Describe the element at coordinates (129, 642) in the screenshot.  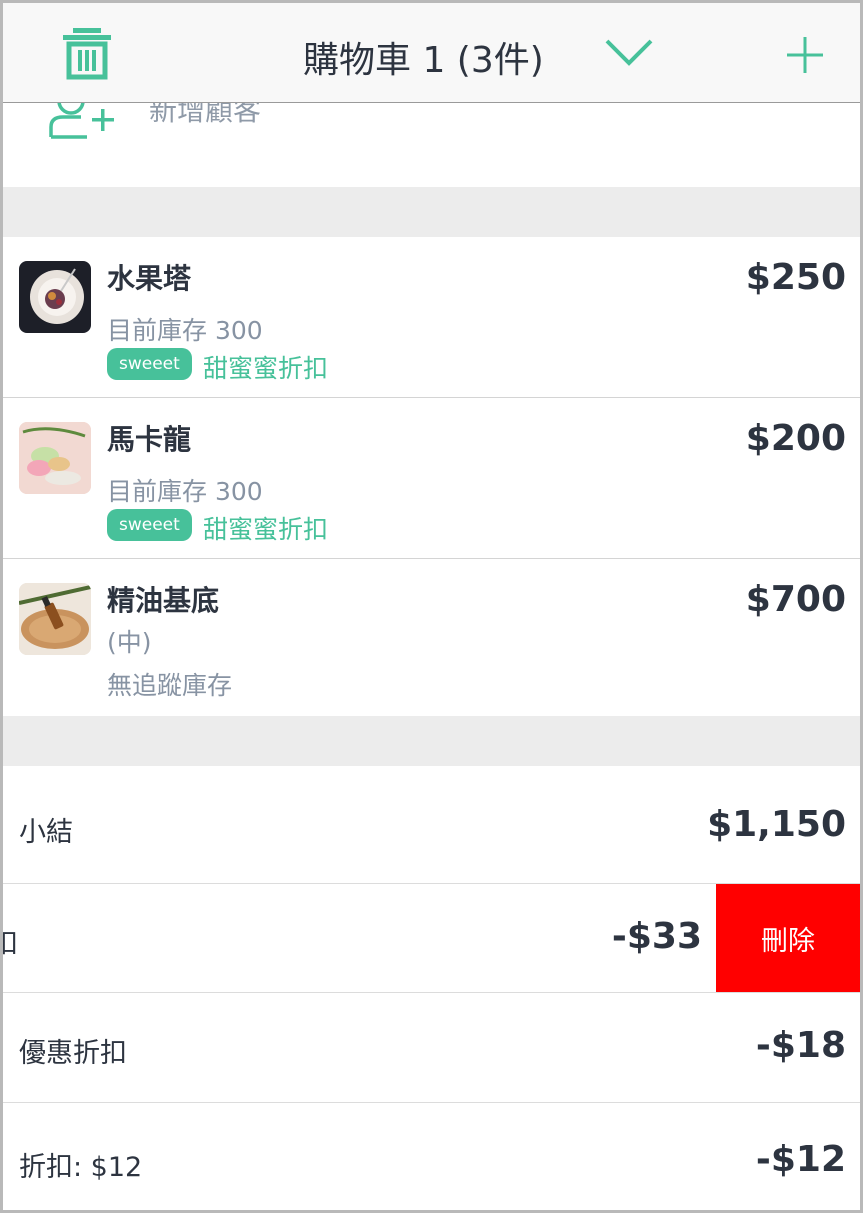
I see `item-variant: (中)` at that location.